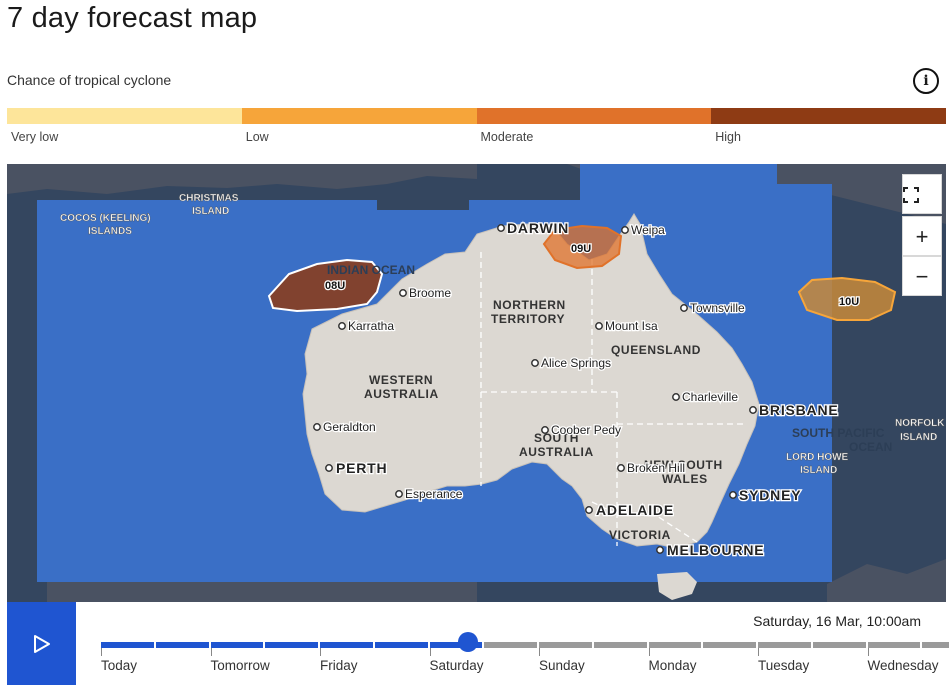 Image resolution: width=949 pixels, height=685 pixels. I want to click on current-time: Saturday, 16 Mar, 10:00am, so click(837, 621).